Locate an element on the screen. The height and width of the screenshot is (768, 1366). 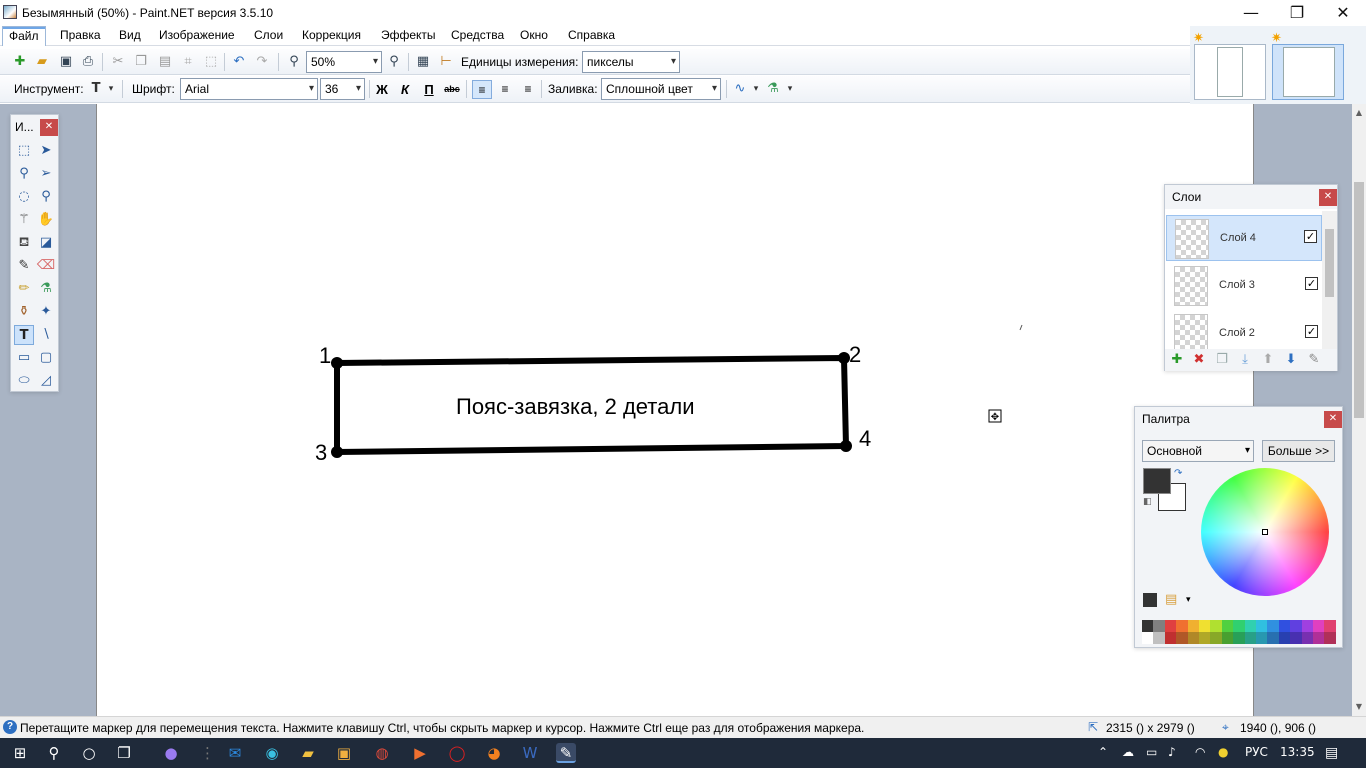
merge-layer-down-icon: ⤓ is located at coordinates (1245, 360).